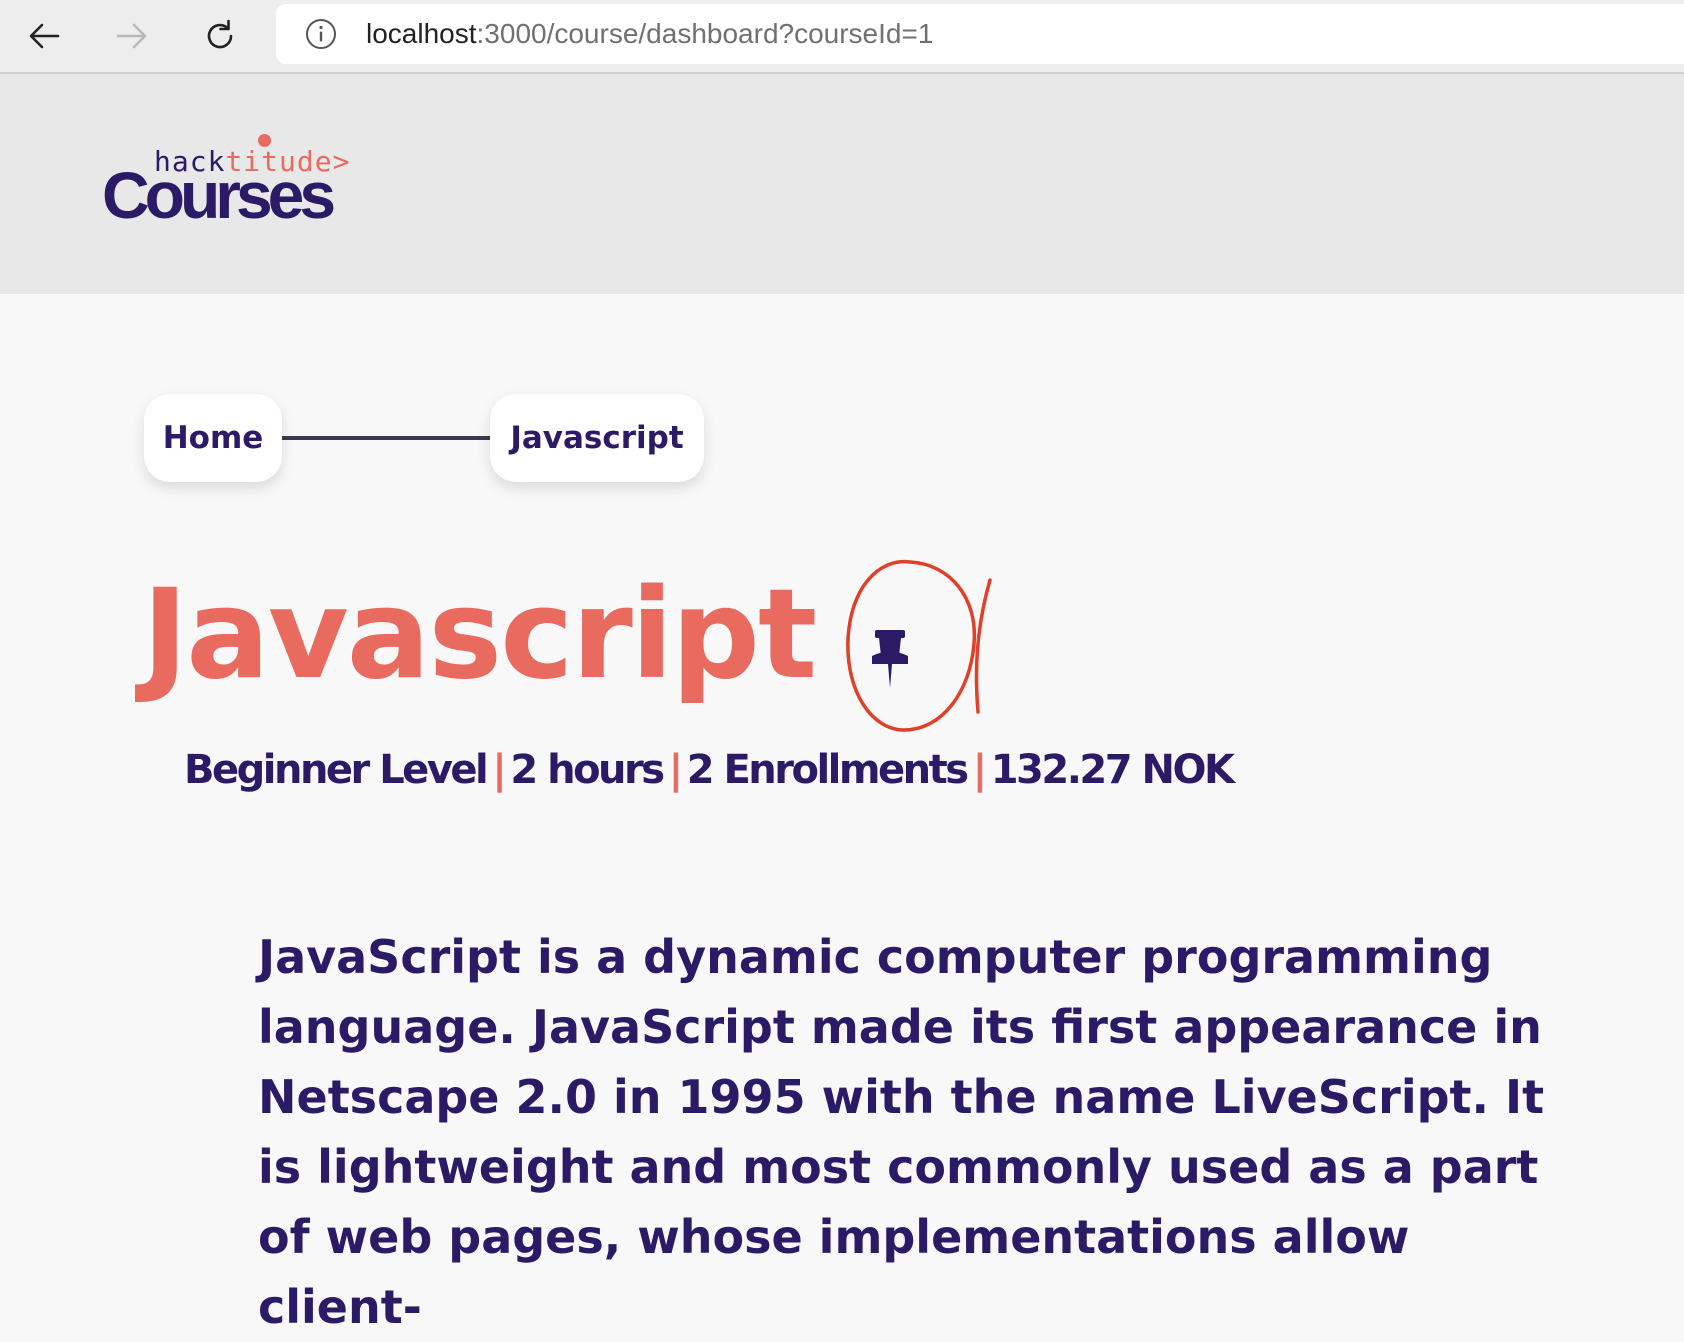 This screenshot has height=1342, width=1684. I want to click on breadcrumb-connector, so click(387, 438).